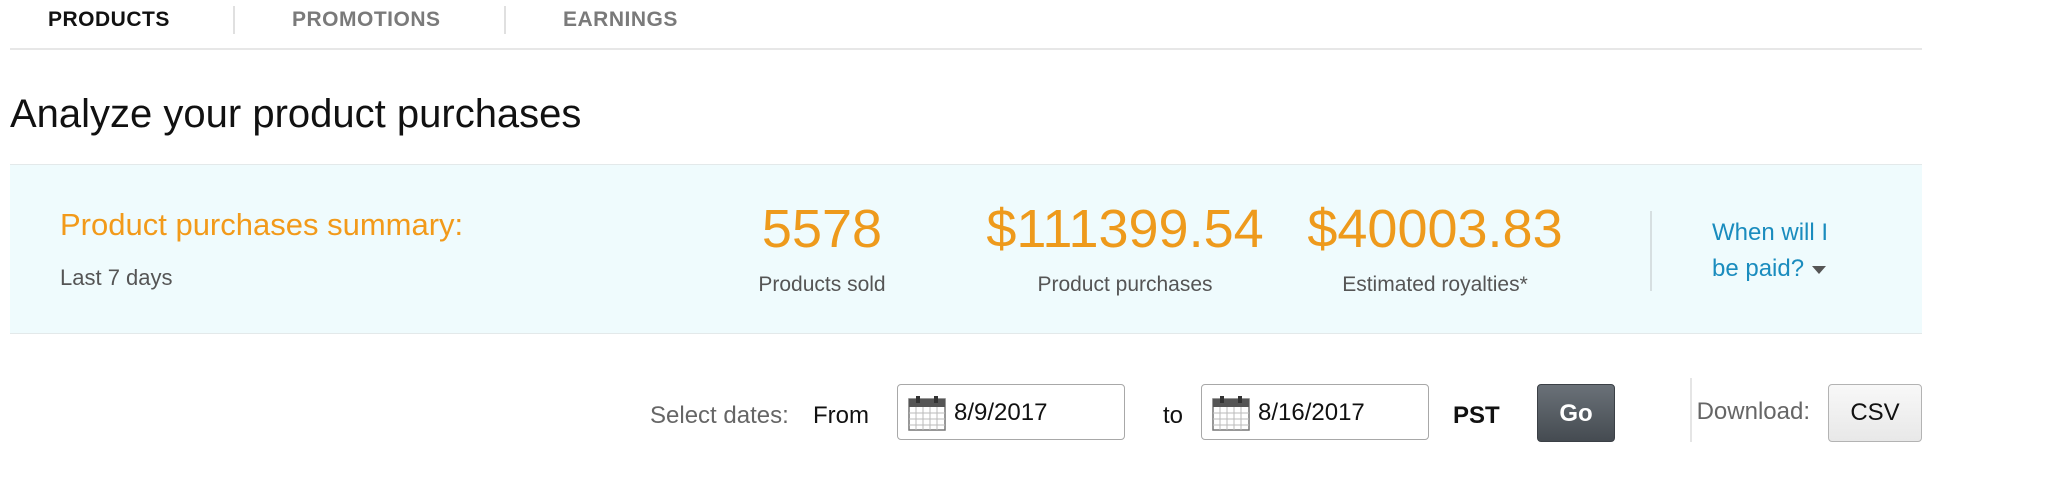  I want to click on timezone-label: PST, so click(1476, 415).